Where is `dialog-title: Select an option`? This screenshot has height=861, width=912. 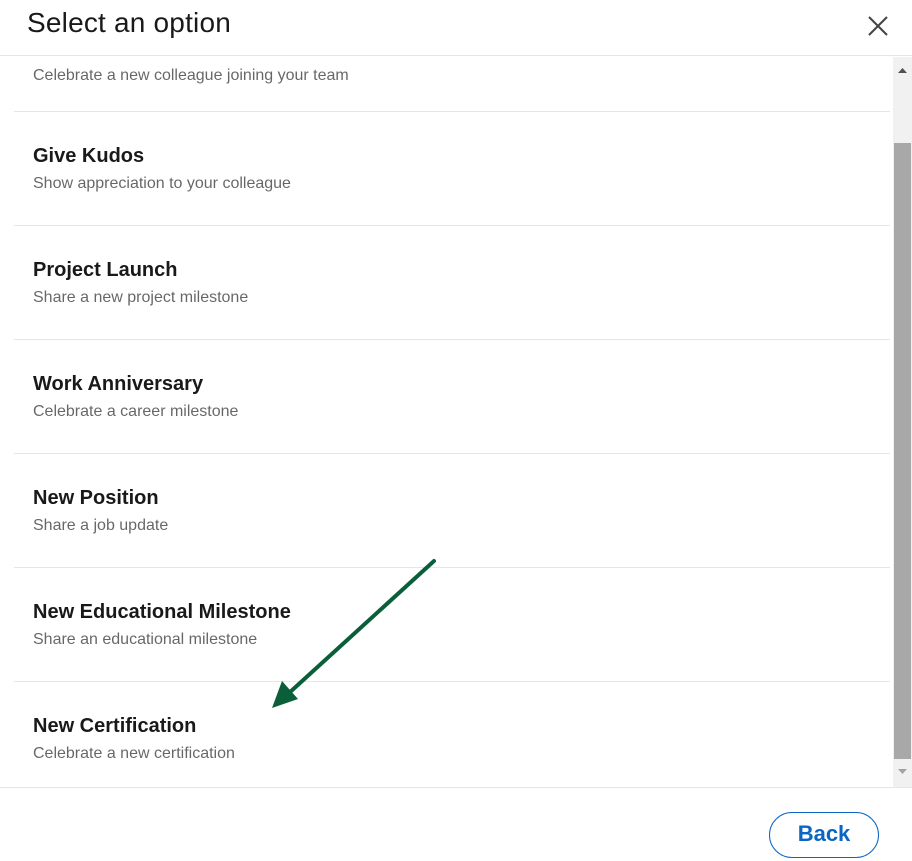
dialog-title: Select an option is located at coordinates (129, 22).